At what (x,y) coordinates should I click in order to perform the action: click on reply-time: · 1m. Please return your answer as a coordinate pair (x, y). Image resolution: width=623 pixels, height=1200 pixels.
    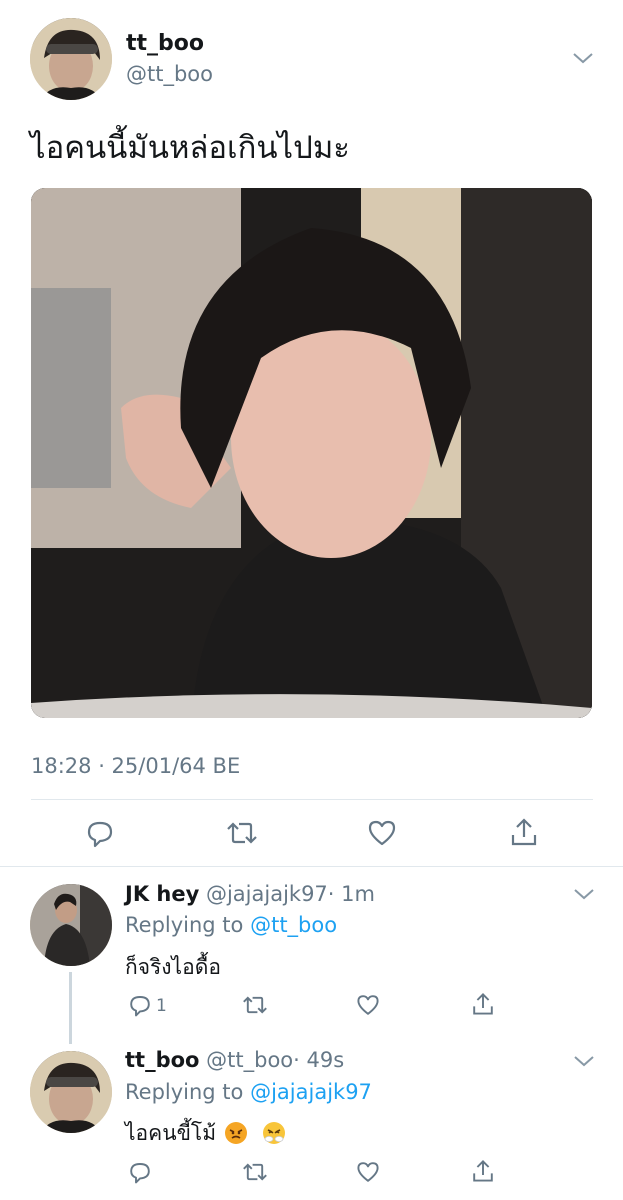
    Looking at the image, I should click on (351, 894).